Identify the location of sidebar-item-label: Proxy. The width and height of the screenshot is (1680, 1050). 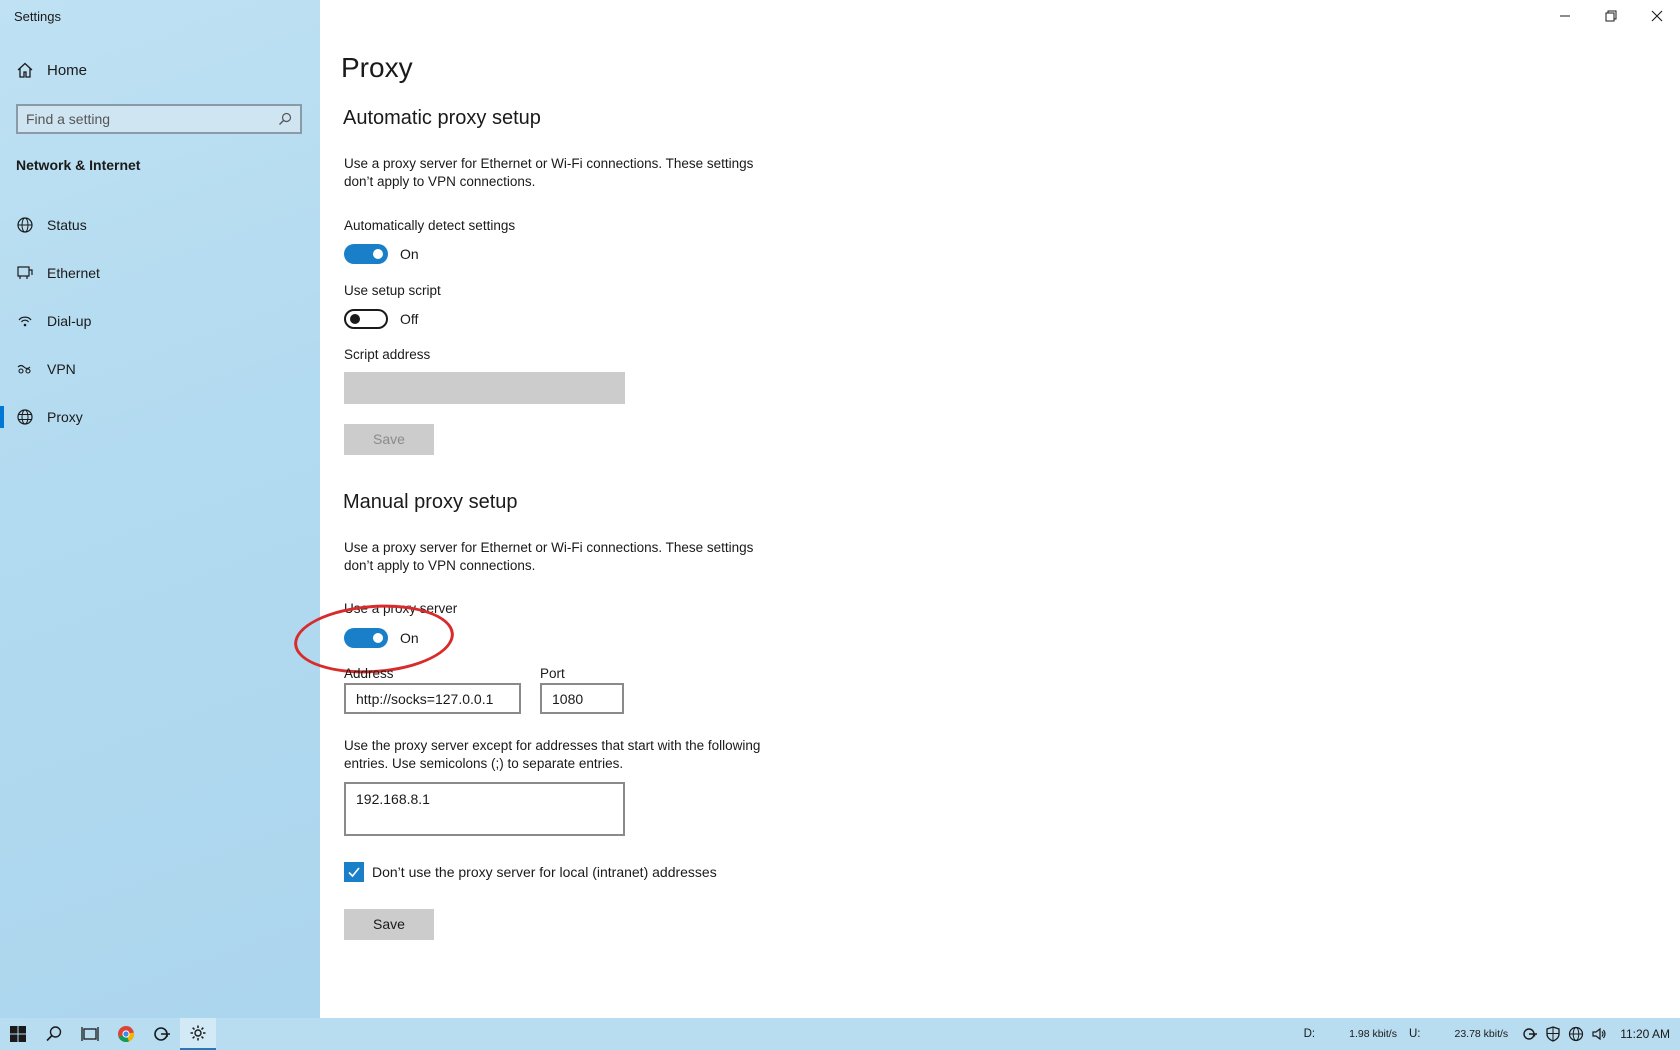
(65, 417).